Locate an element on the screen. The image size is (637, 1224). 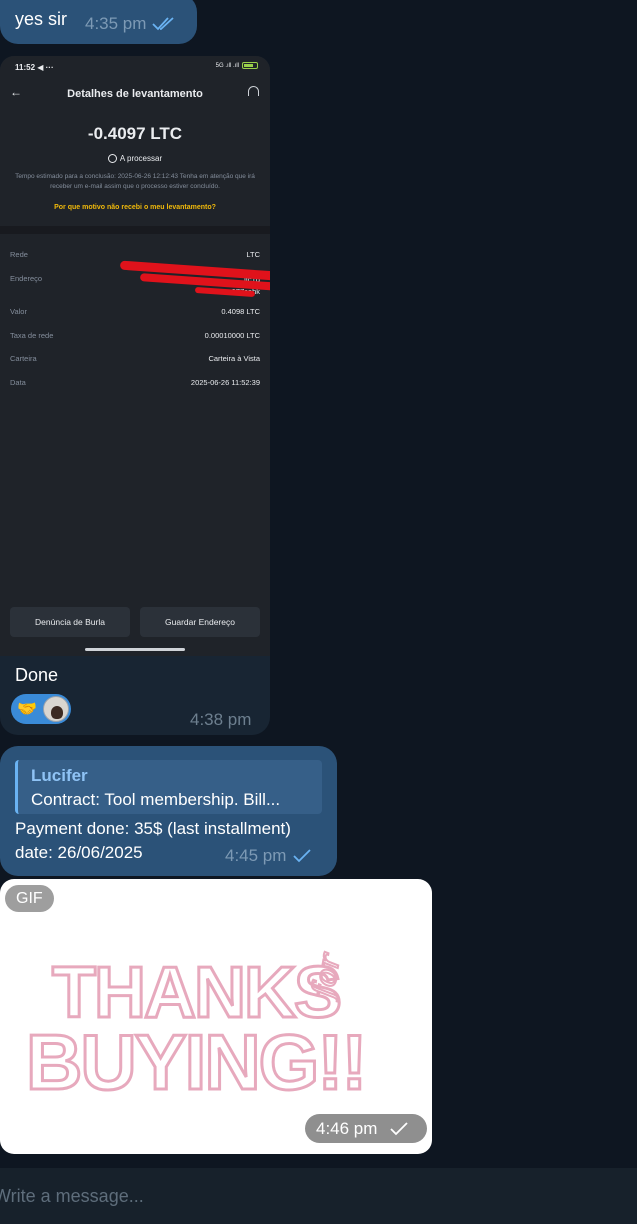
detail-row: Rede LTC is located at coordinates (135, 254).